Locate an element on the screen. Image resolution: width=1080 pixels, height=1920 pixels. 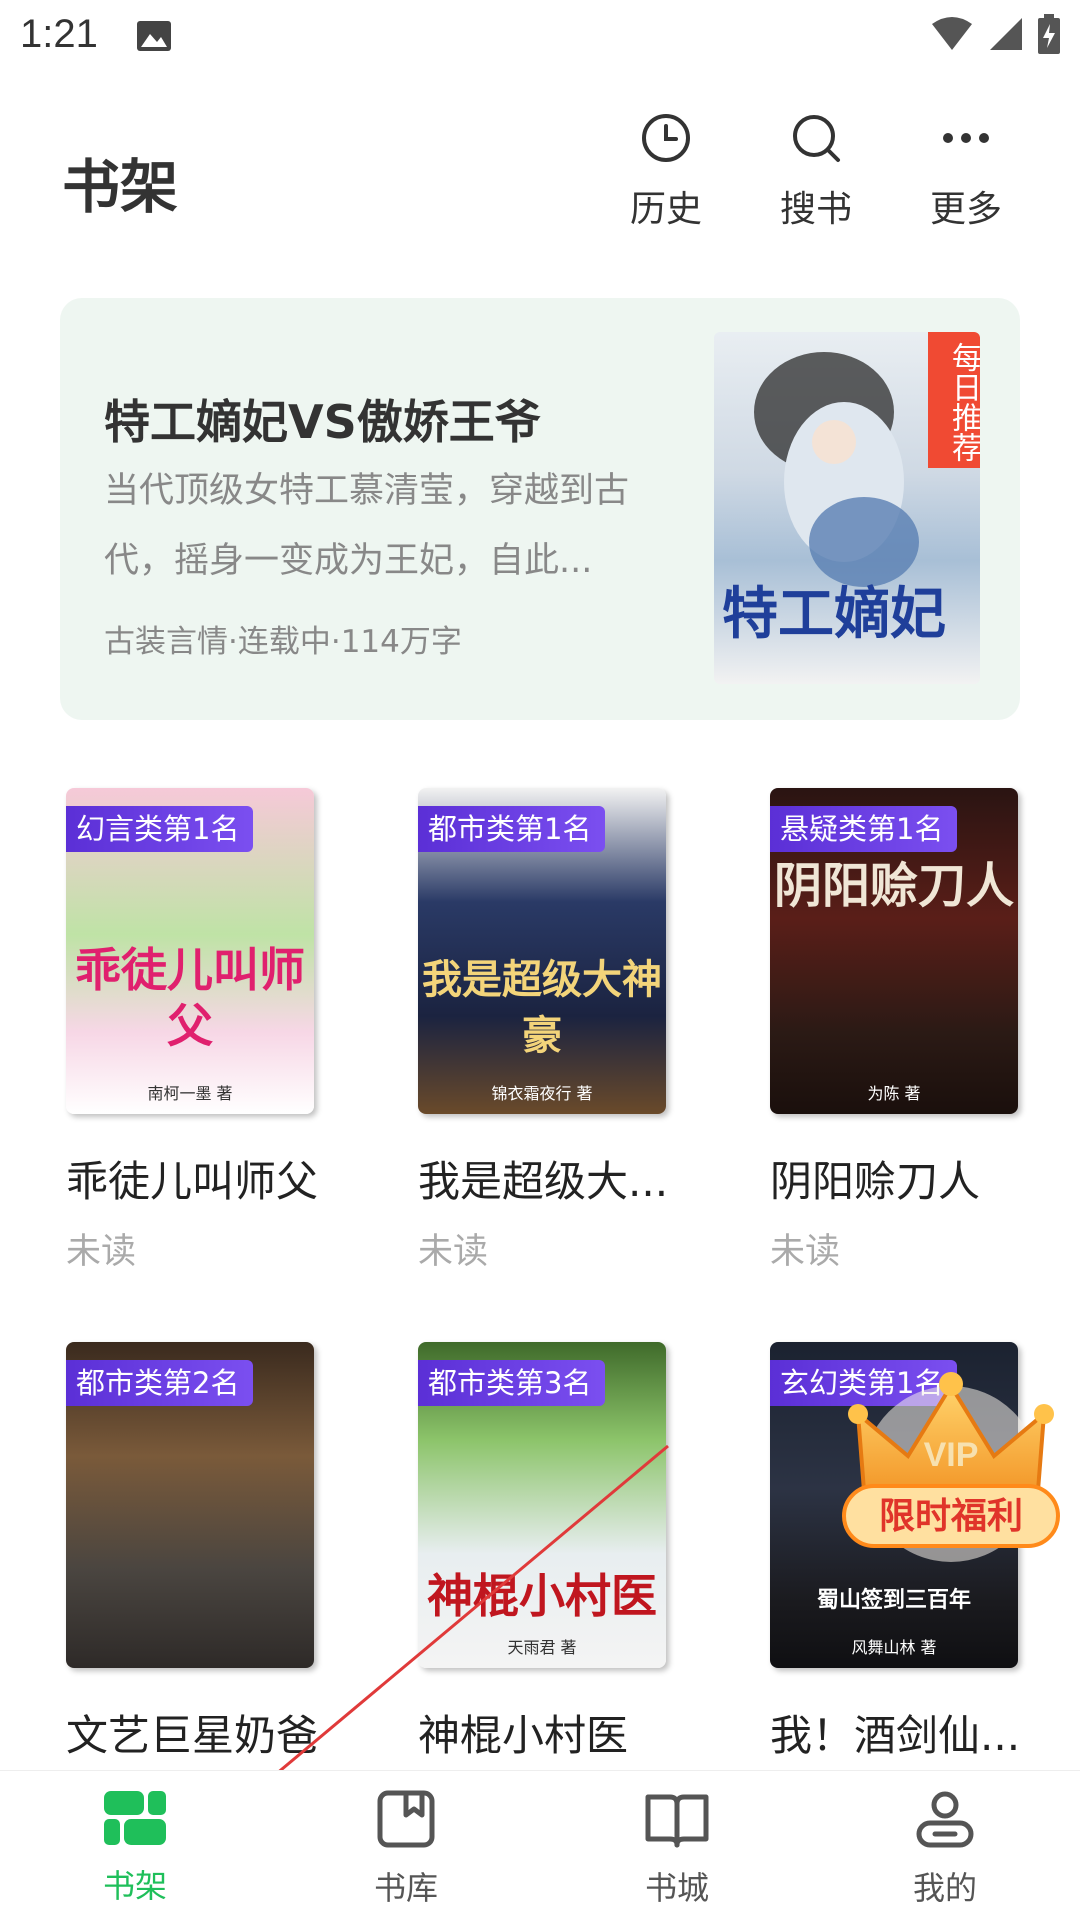
book-title: 文艺巨星奶爸 is located at coordinates (192, 1735).